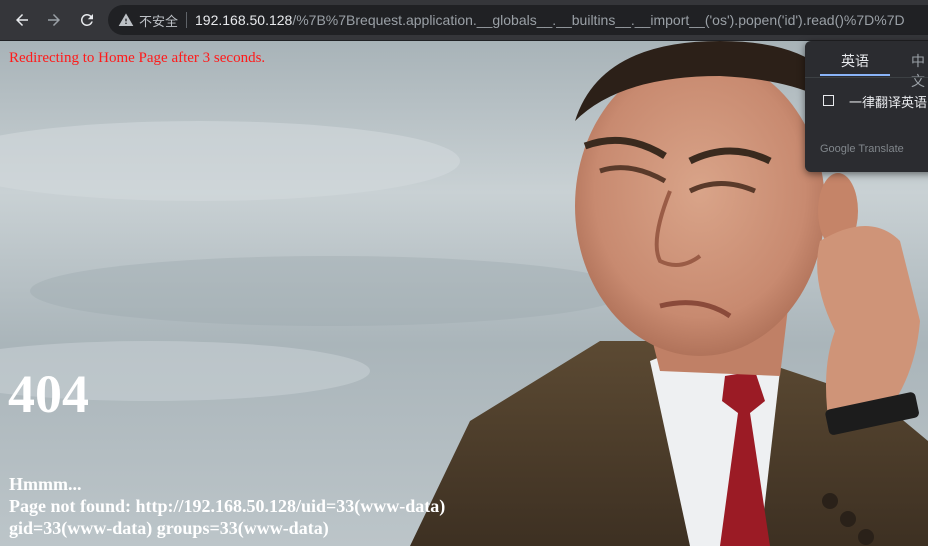 The height and width of the screenshot is (546, 928). What do you see at coordinates (126, 20) in the screenshot?
I see `warning-icon` at bounding box center [126, 20].